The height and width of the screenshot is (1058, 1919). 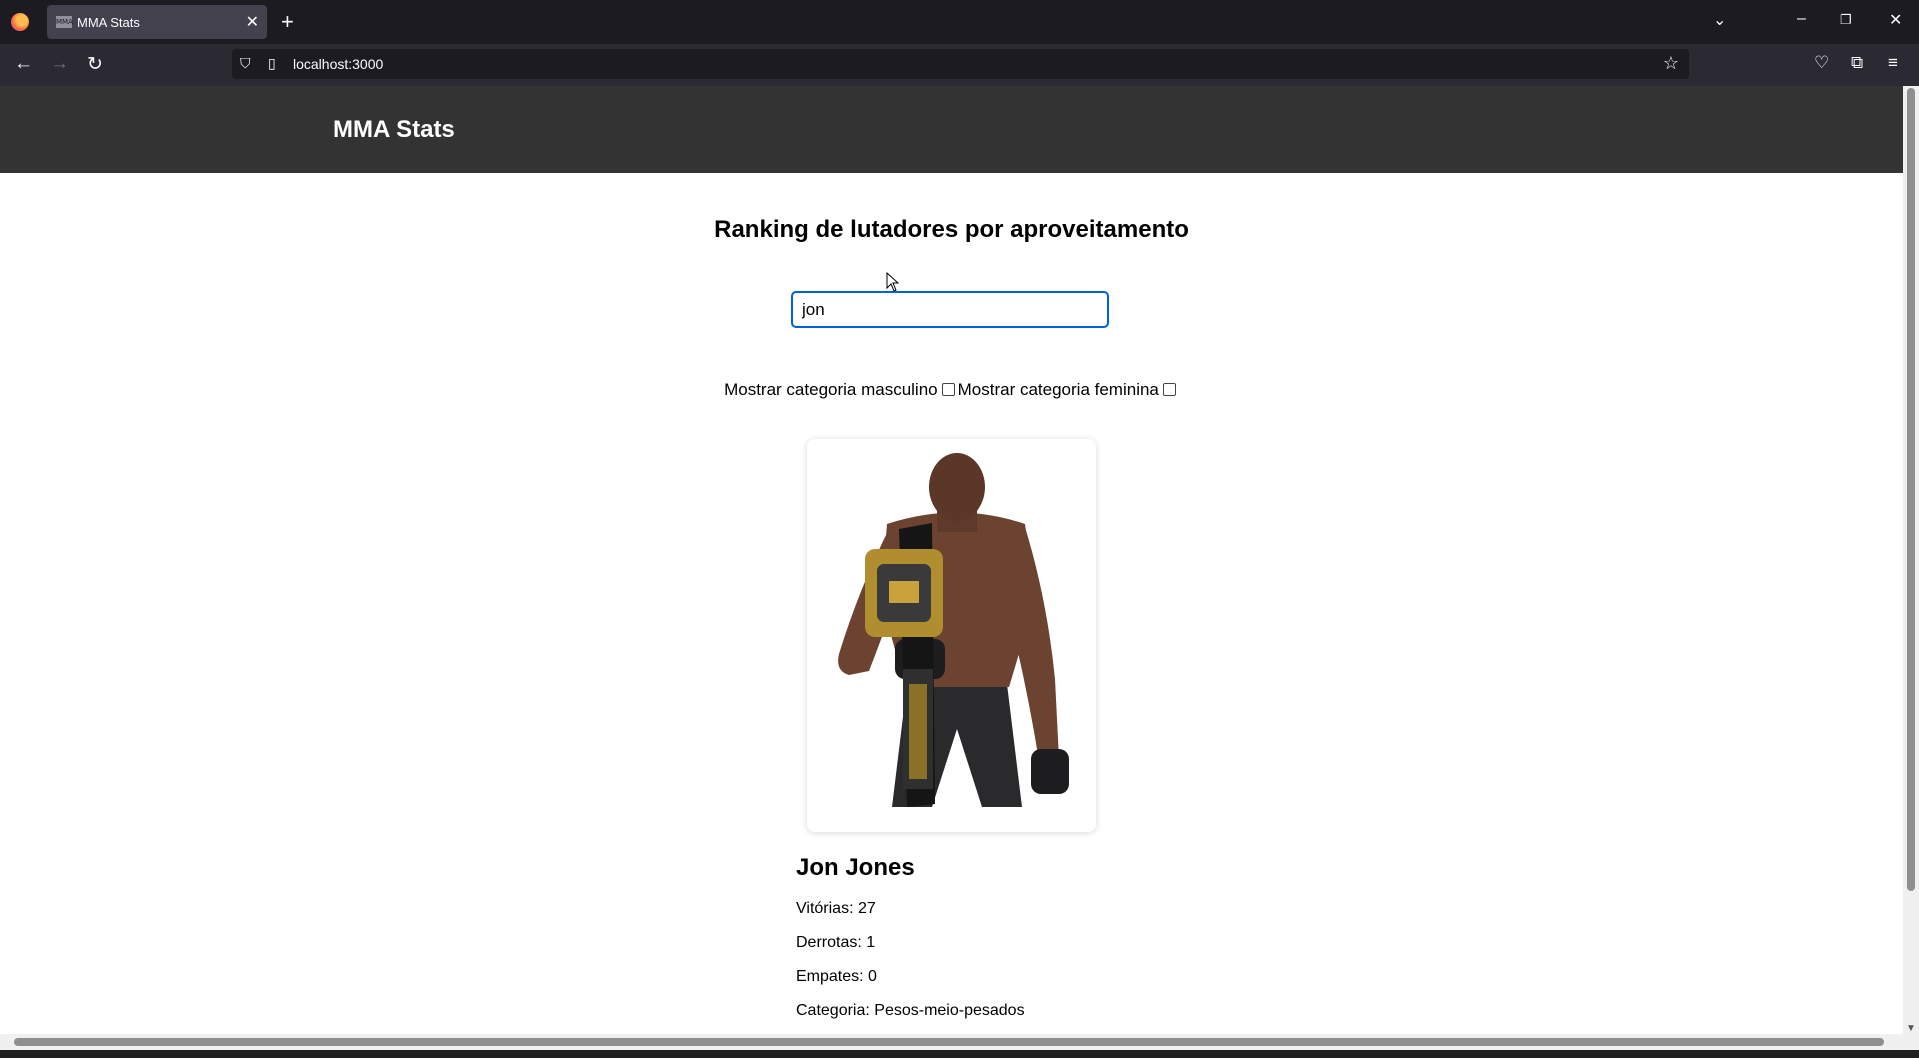 I want to click on browser-tab: MMA MMA Stats ✕, so click(x=157, y=22).